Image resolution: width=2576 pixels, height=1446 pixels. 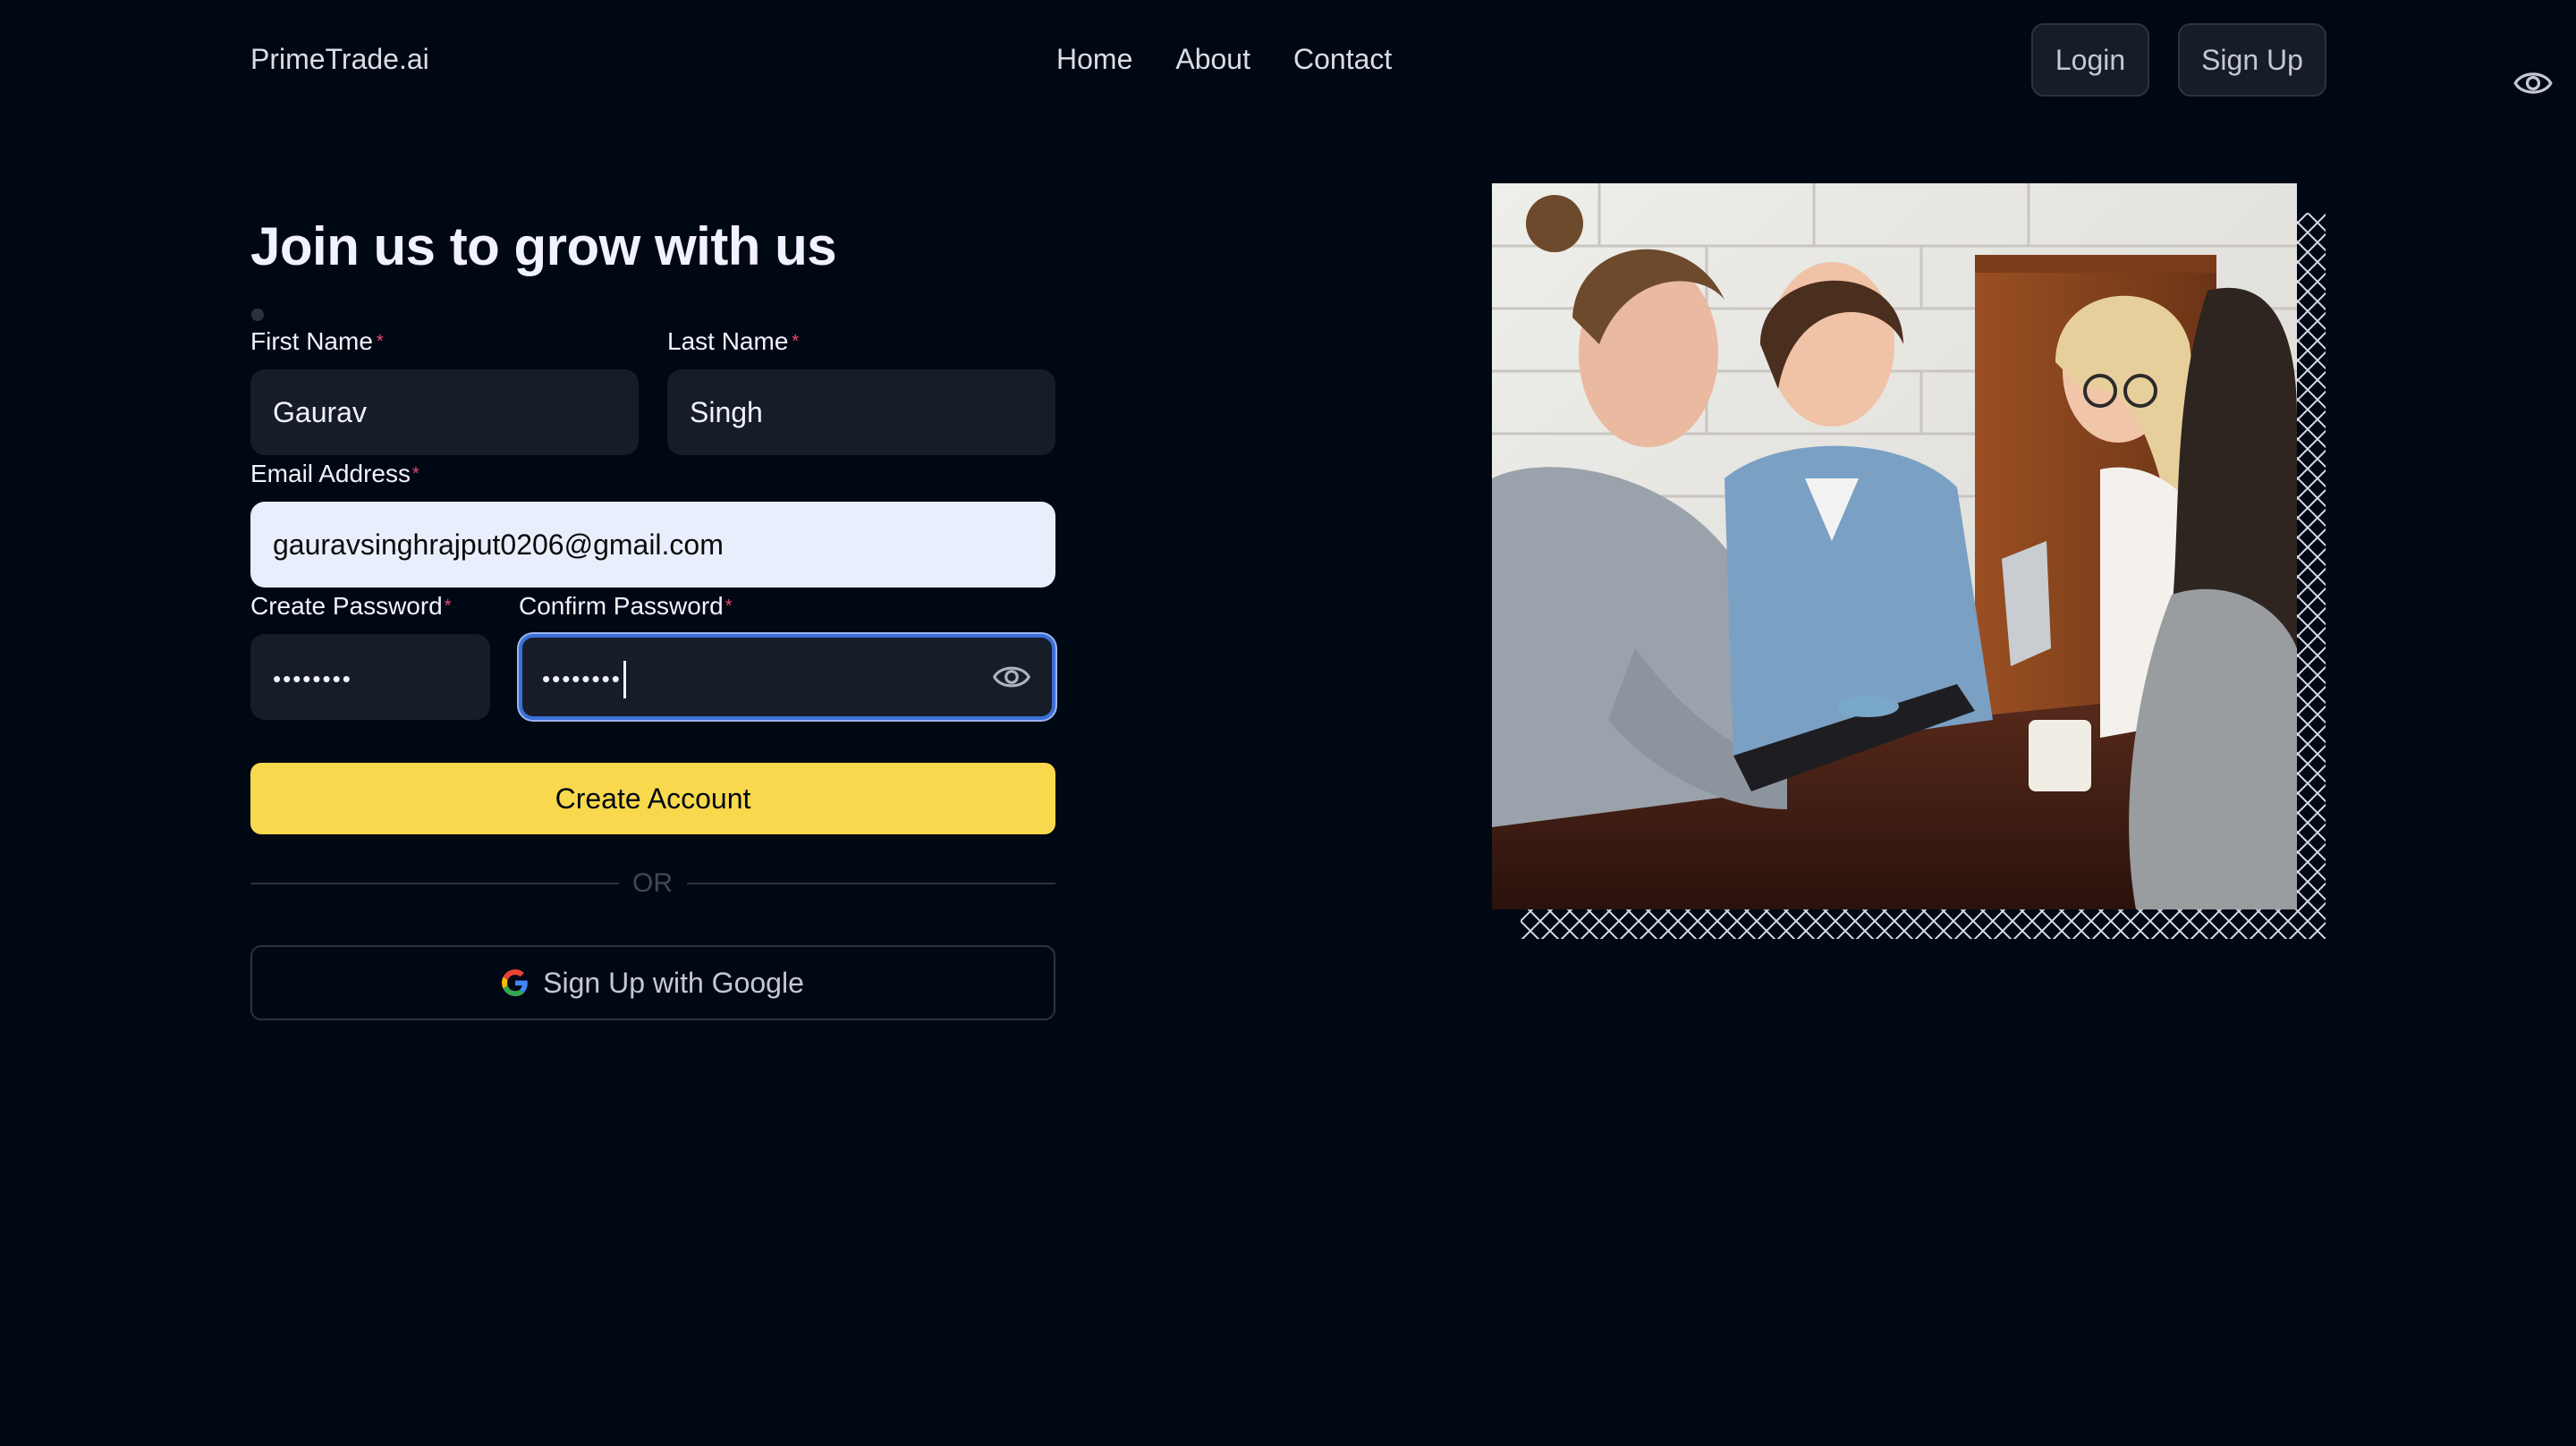 What do you see at coordinates (498, 545) in the screenshot?
I see `email-value: gauravsinghrajput0206@gmail.com` at bounding box center [498, 545].